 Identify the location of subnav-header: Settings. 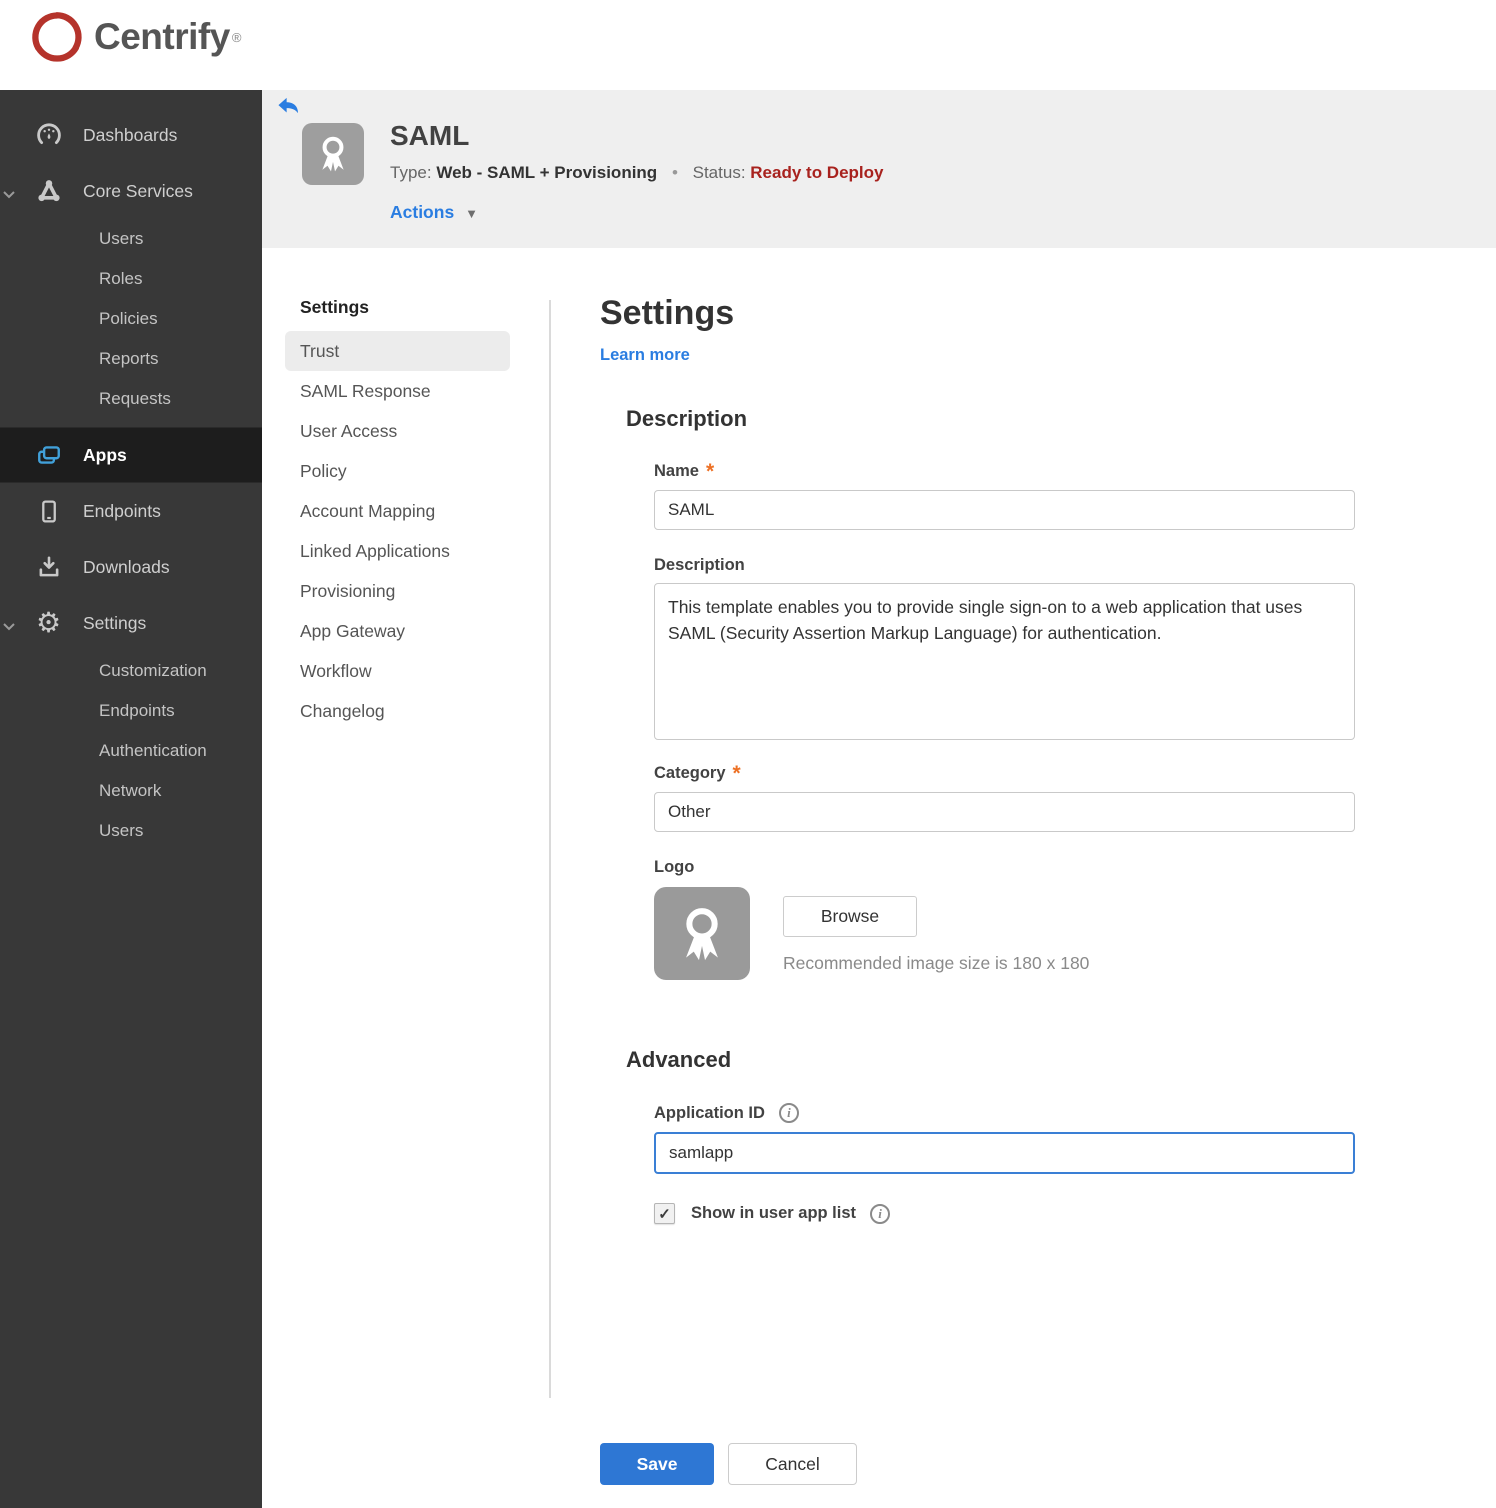
(335, 307).